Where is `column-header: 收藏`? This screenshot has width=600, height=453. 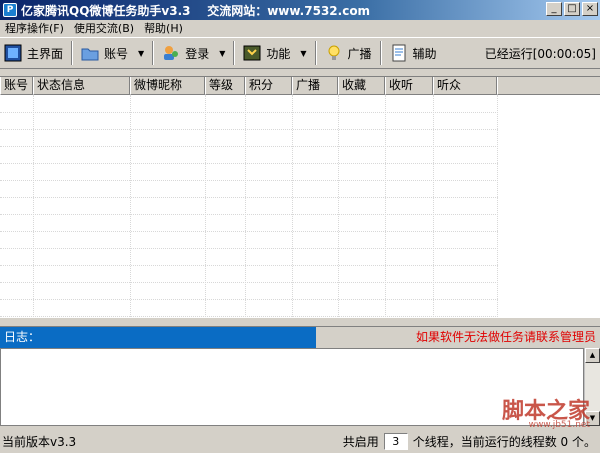 column-header: 收藏 is located at coordinates (361, 86).